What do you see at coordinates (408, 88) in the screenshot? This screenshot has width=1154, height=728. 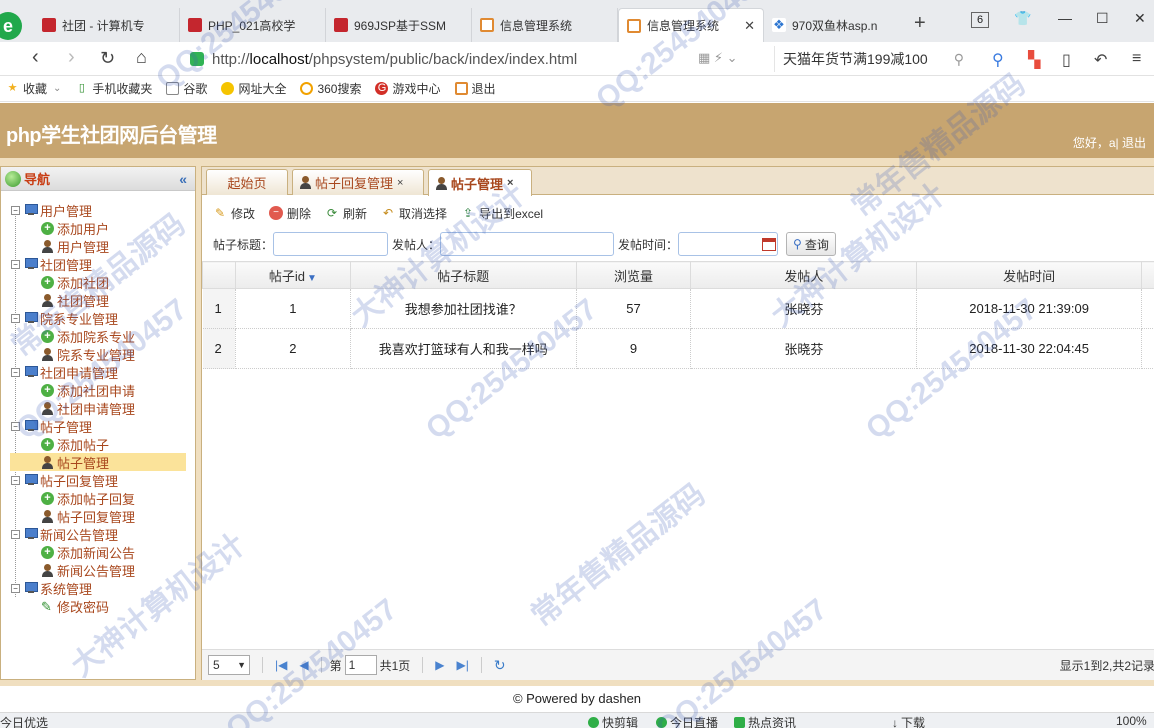 I see `bookmark-item: G 游戏中心` at bounding box center [408, 88].